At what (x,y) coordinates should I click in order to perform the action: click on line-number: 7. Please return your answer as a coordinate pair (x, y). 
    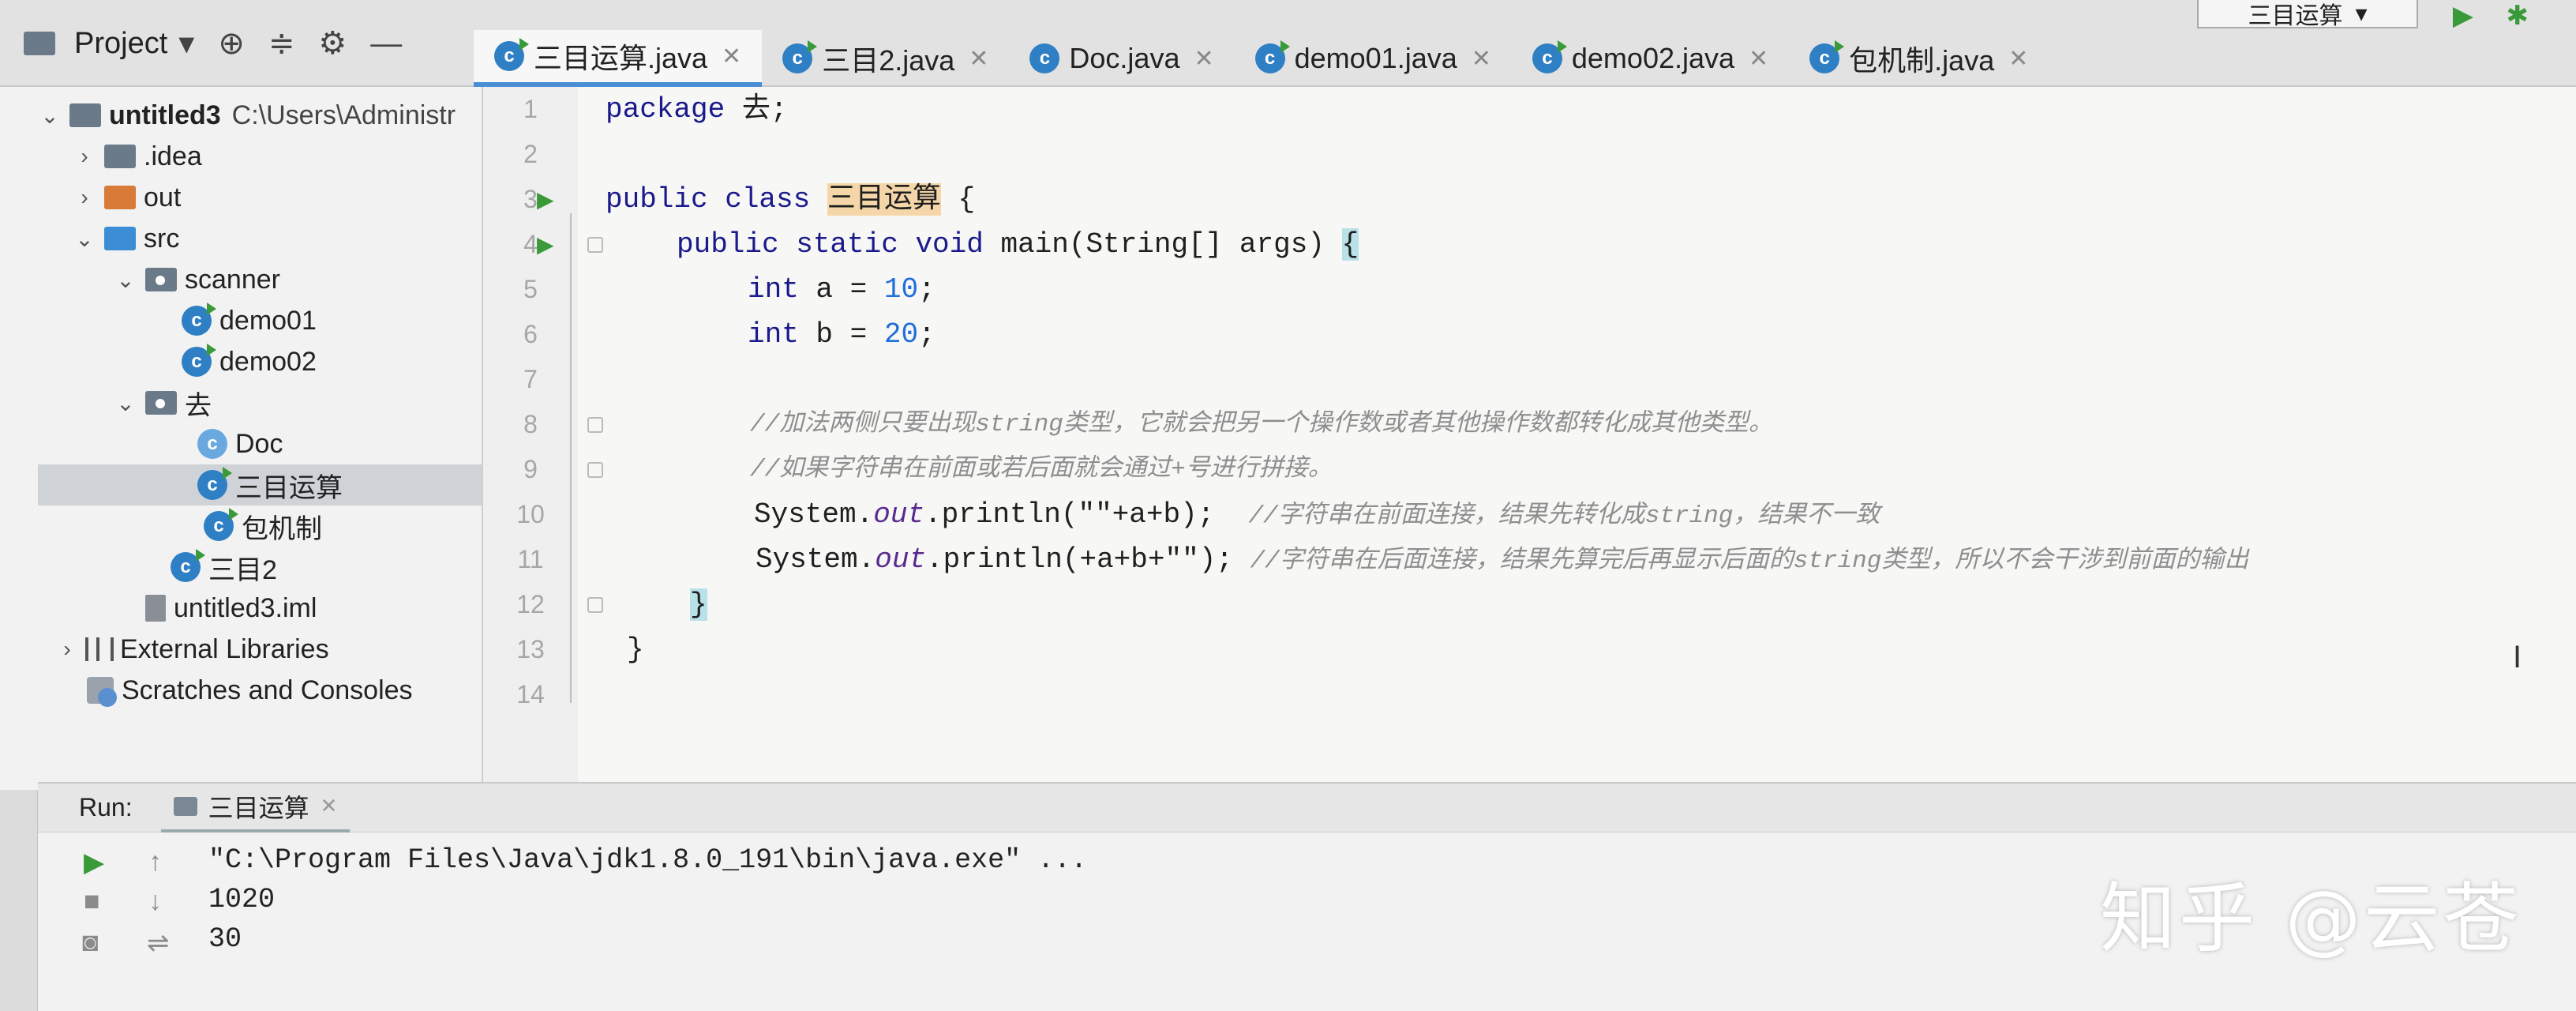
    Looking at the image, I should click on (530, 379).